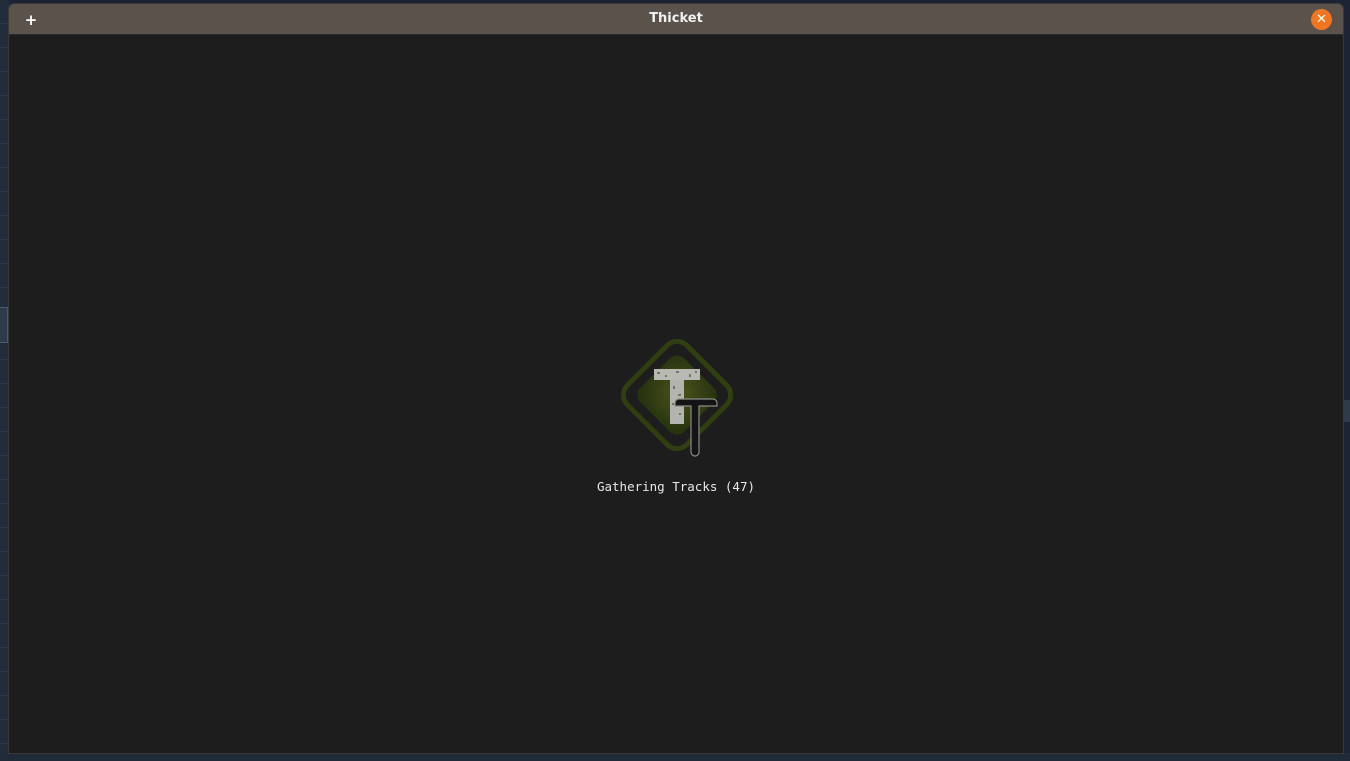 The height and width of the screenshot is (761, 1350). I want to click on background-window-bottom, so click(675, 757).